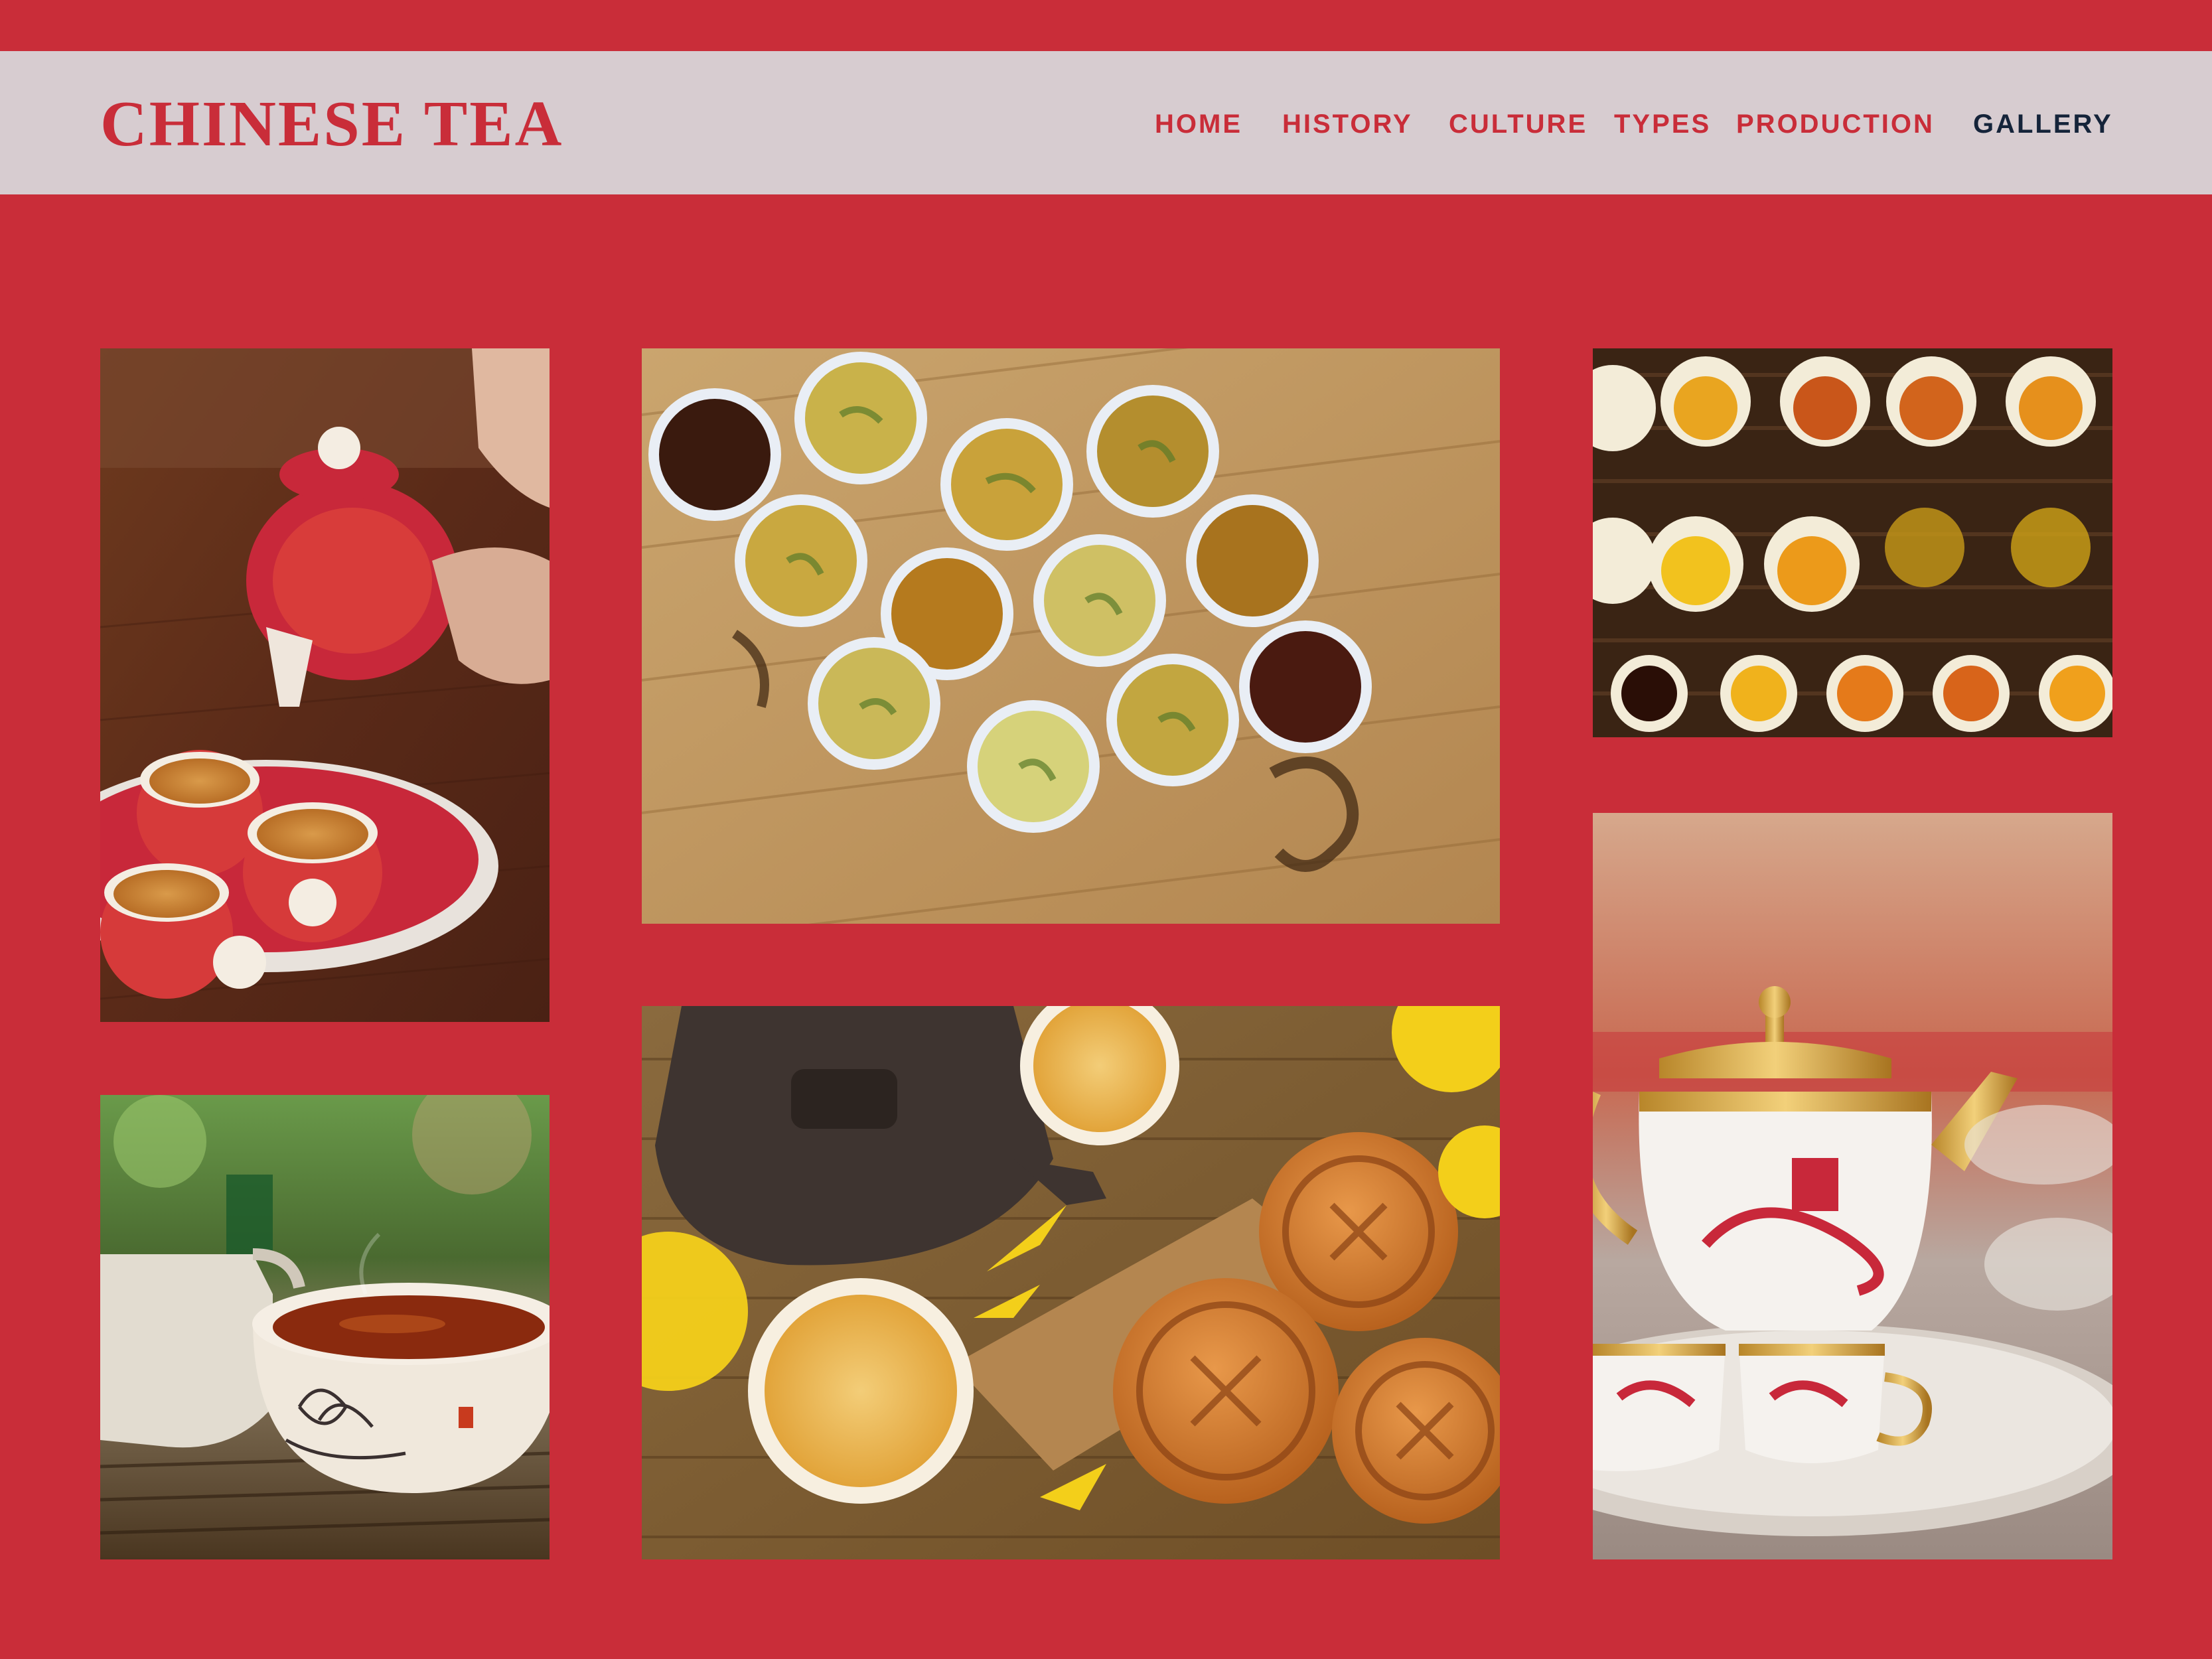 The height and width of the screenshot is (1659, 2212). I want to click on photo-gold-tea-set, so click(1852, 1186).